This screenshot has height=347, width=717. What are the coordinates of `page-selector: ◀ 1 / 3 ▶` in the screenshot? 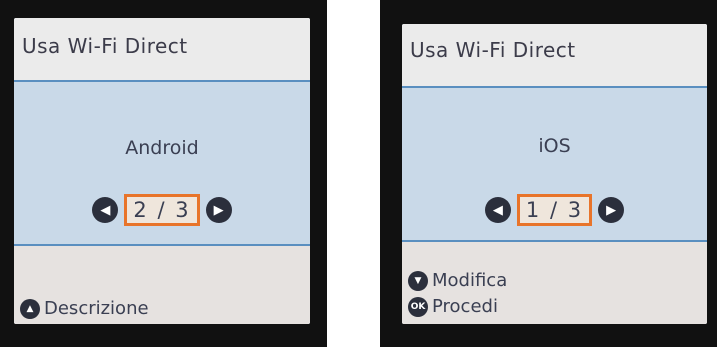 It's located at (554, 210).